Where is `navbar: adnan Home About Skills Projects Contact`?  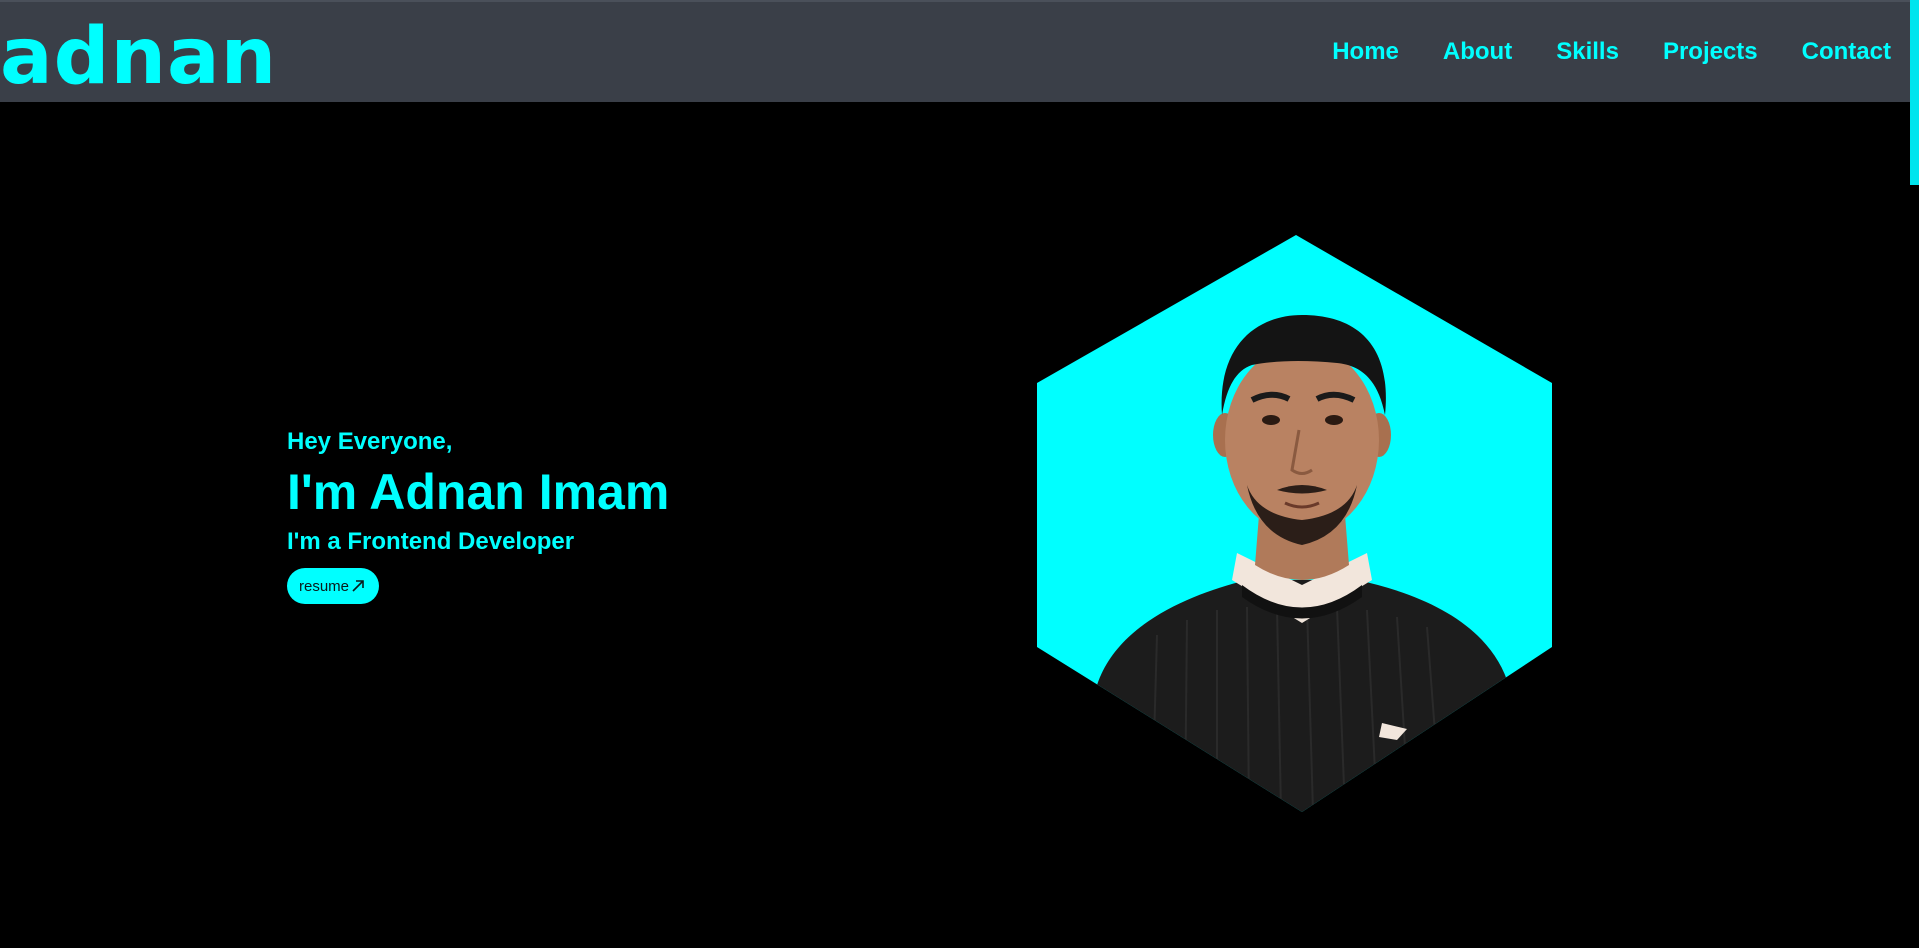 navbar: adnan Home About Skills Projects Contact is located at coordinates (955, 51).